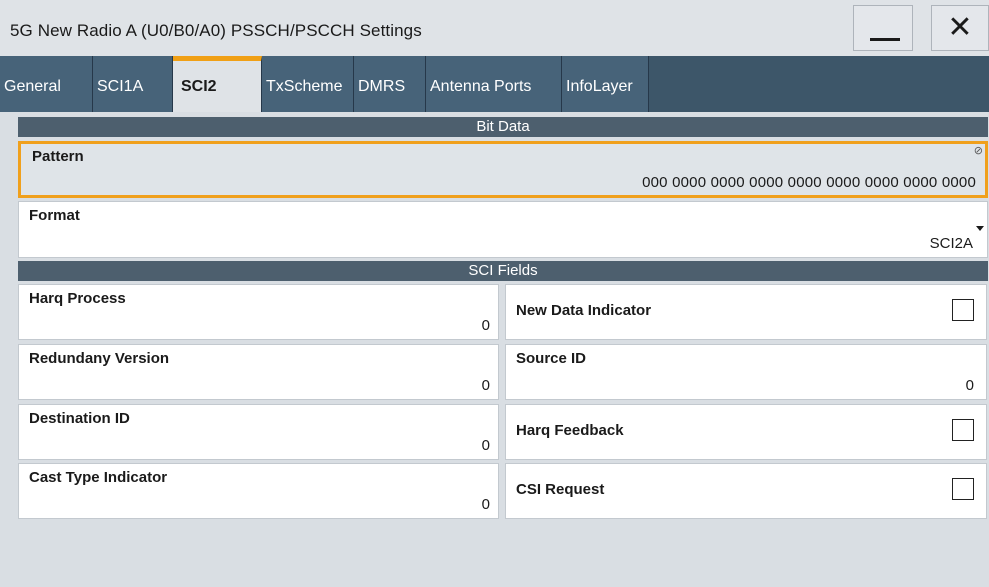  Describe the element at coordinates (980, 228) in the screenshot. I see `chevron-down-icon` at that location.